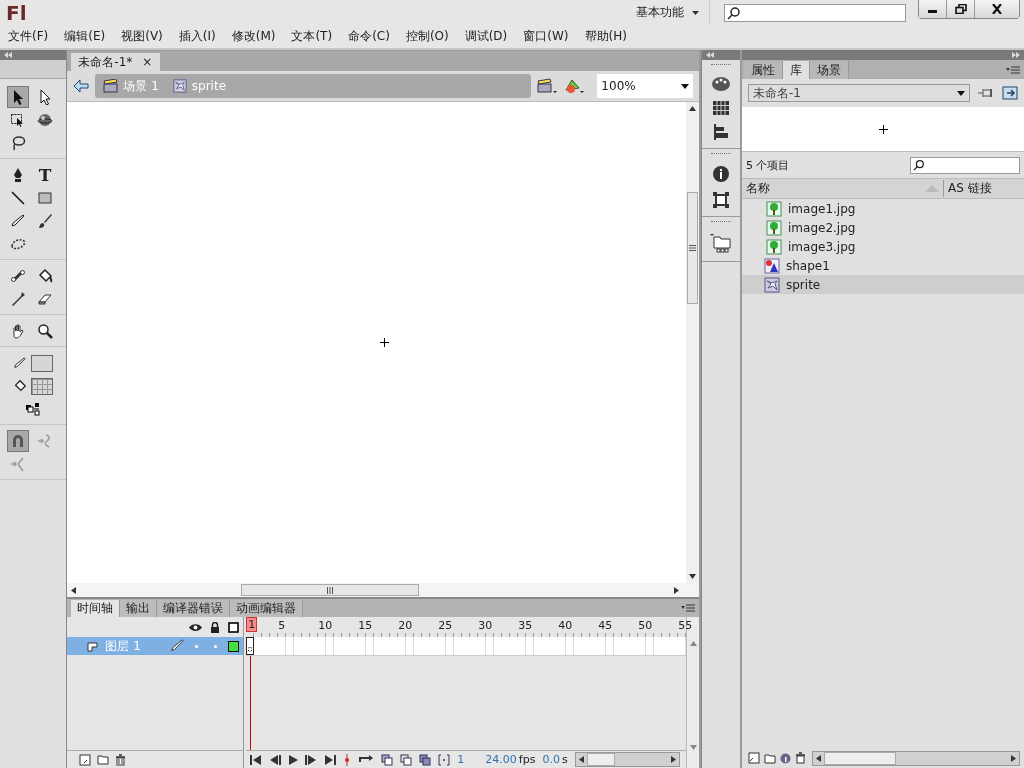 Image resolution: width=1024 pixels, height=768 pixels. What do you see at coordinates (347, 759) in the screenshot?
I see `center-frame-icon` at bounding box center [347, 759].